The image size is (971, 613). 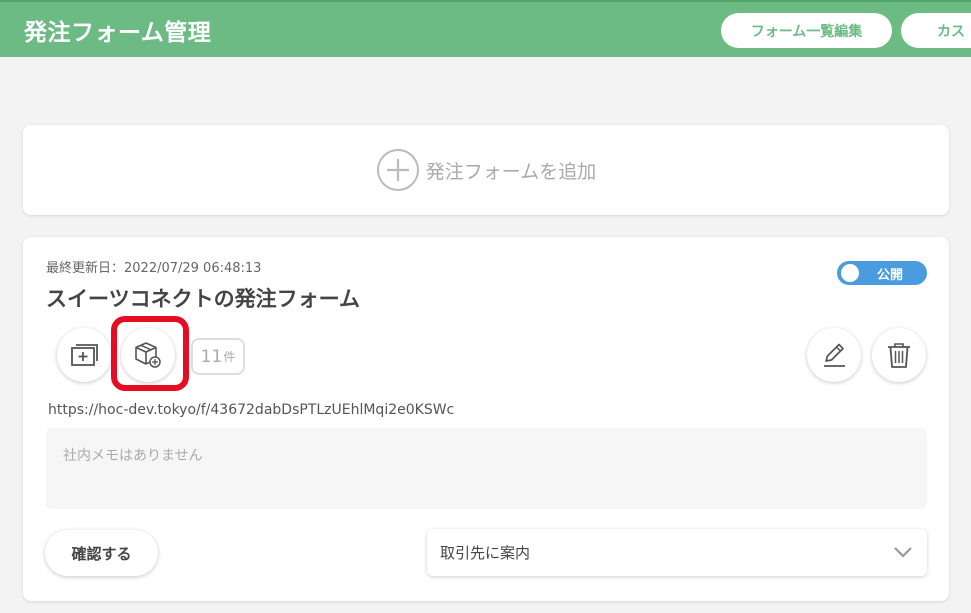 I want to click on pencil-icon, so click(x=834, y=355).